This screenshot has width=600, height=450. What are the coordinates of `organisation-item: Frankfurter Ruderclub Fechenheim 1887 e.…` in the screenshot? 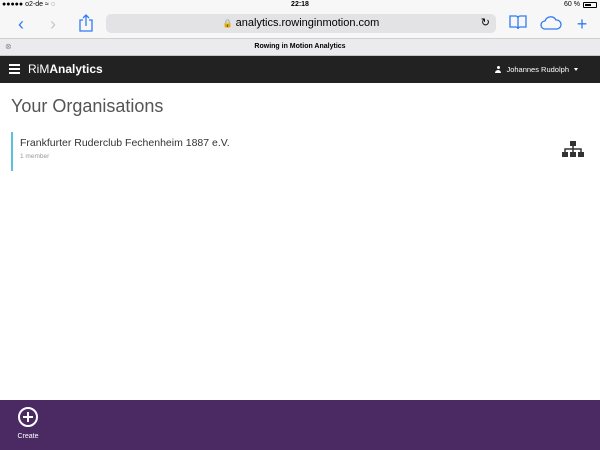 It's located at (300, 151).